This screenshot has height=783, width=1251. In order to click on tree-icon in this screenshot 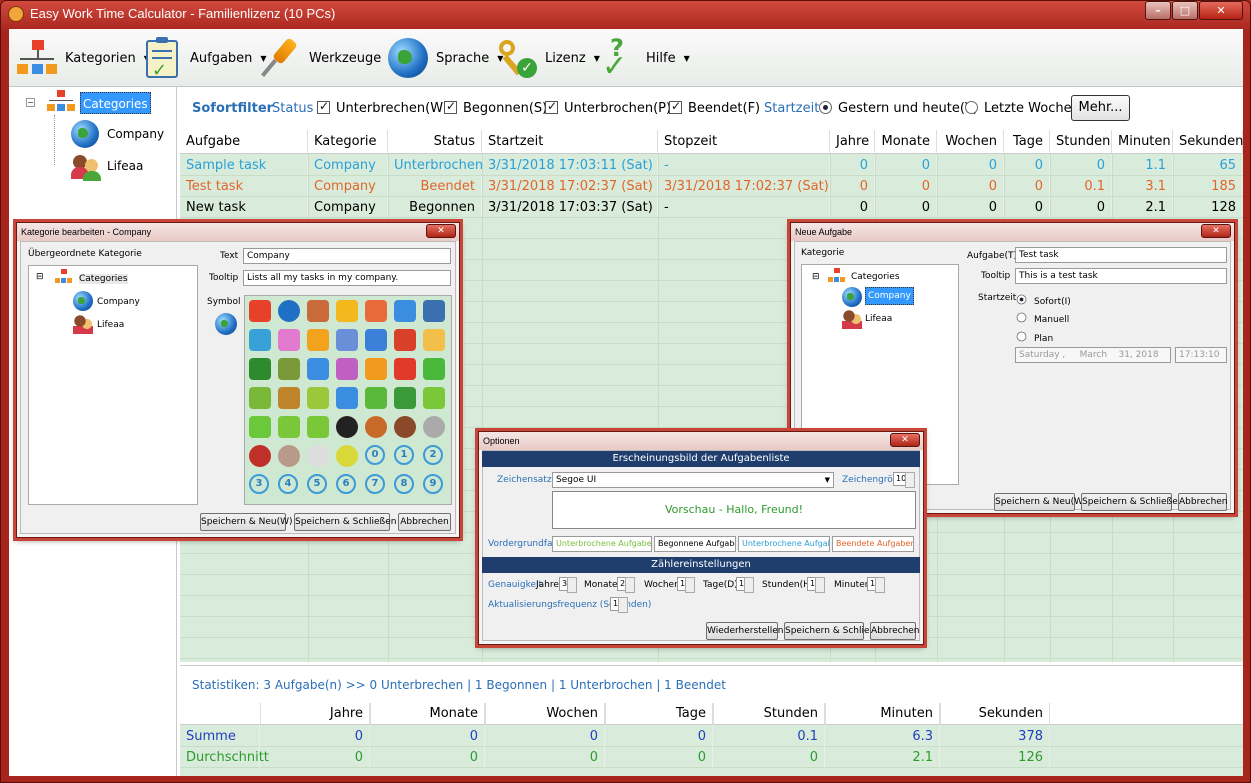, I will do `click(405, 398)`.